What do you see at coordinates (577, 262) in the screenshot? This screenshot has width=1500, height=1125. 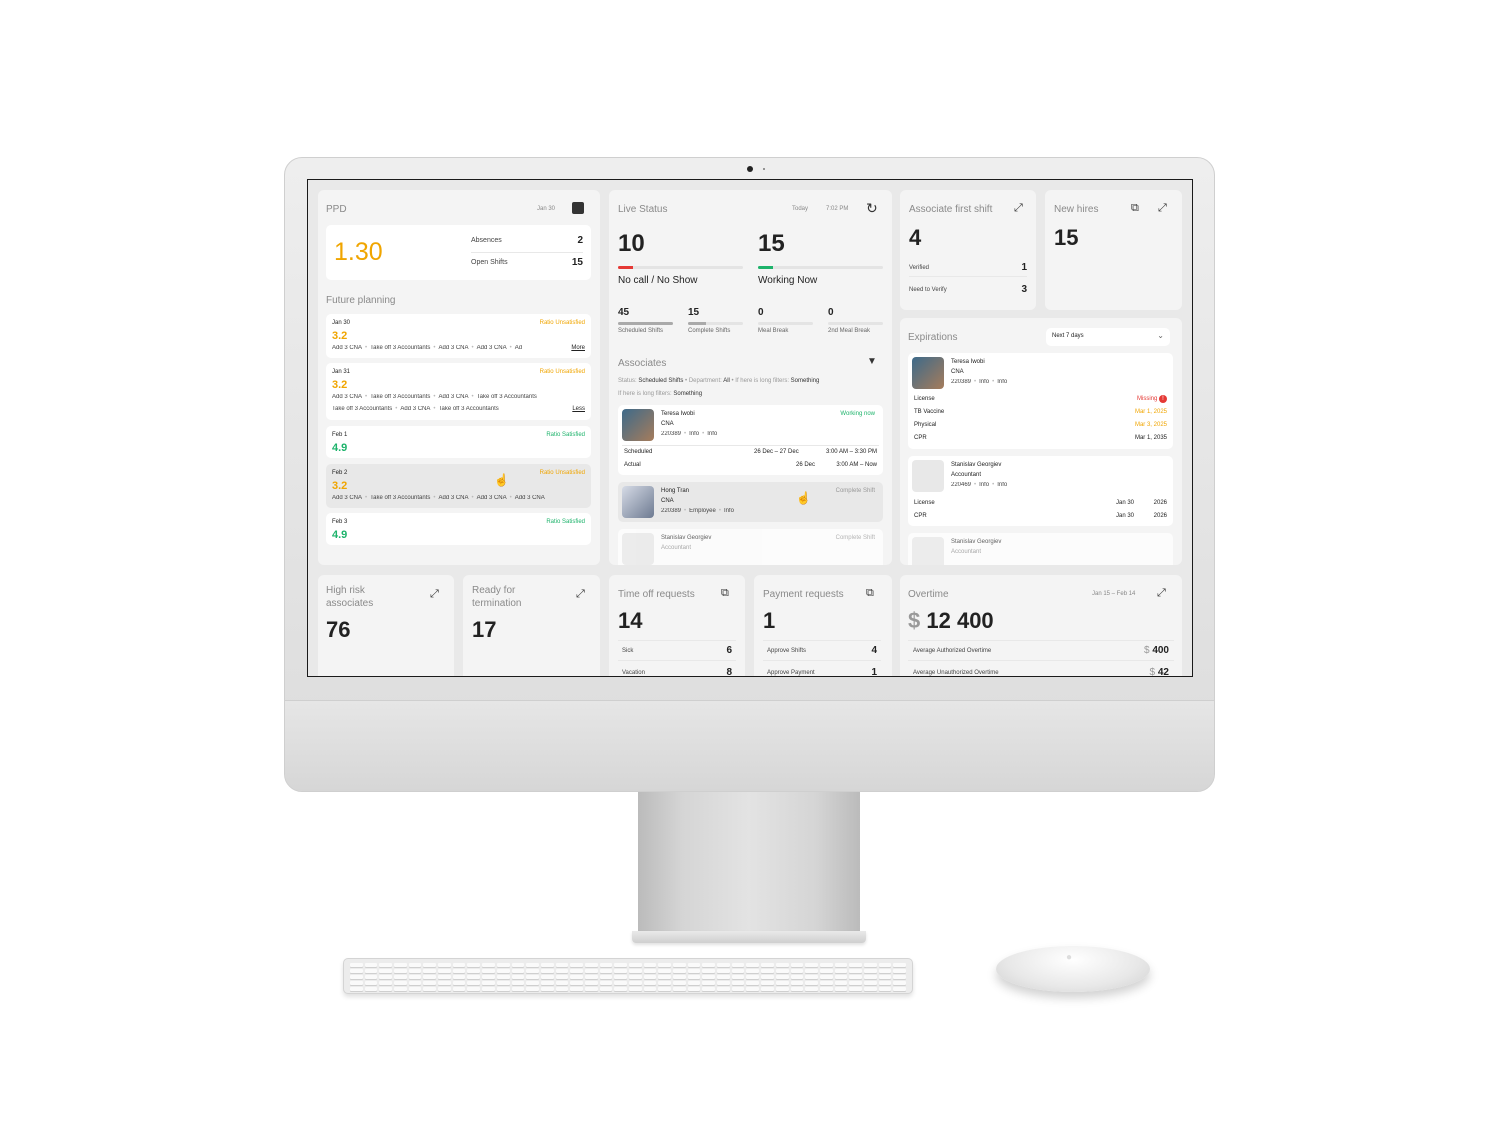 I see `open-shifts-value: 15` at bounding box center [577, 262].